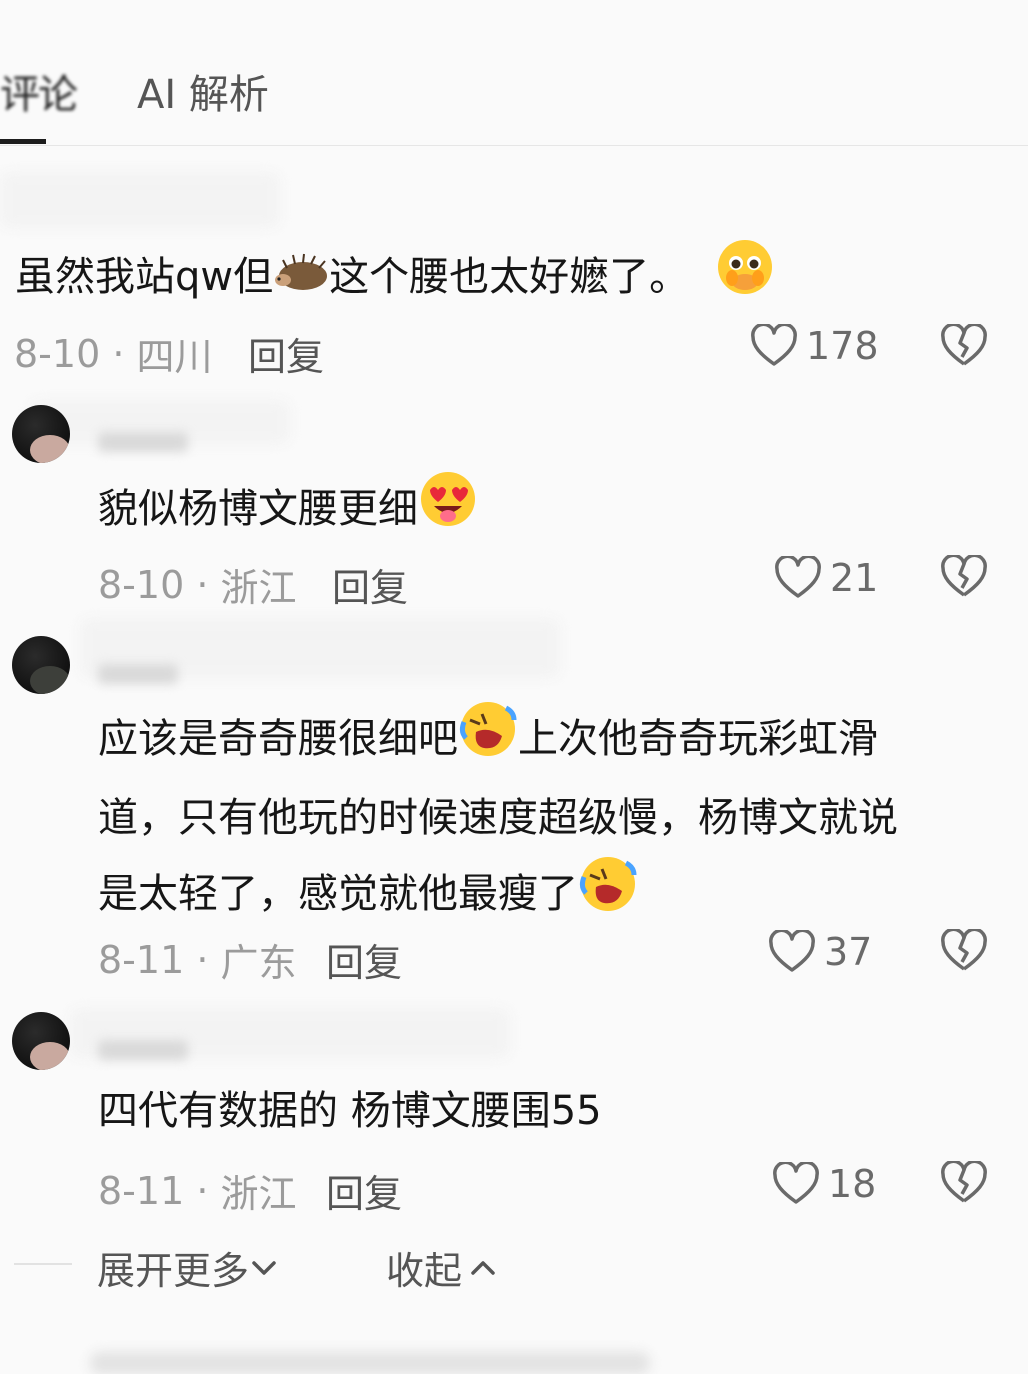  What do you see at coordinates (43, 1264) in the screenshot?
I see `divider` at bounding box center [43, 1264].